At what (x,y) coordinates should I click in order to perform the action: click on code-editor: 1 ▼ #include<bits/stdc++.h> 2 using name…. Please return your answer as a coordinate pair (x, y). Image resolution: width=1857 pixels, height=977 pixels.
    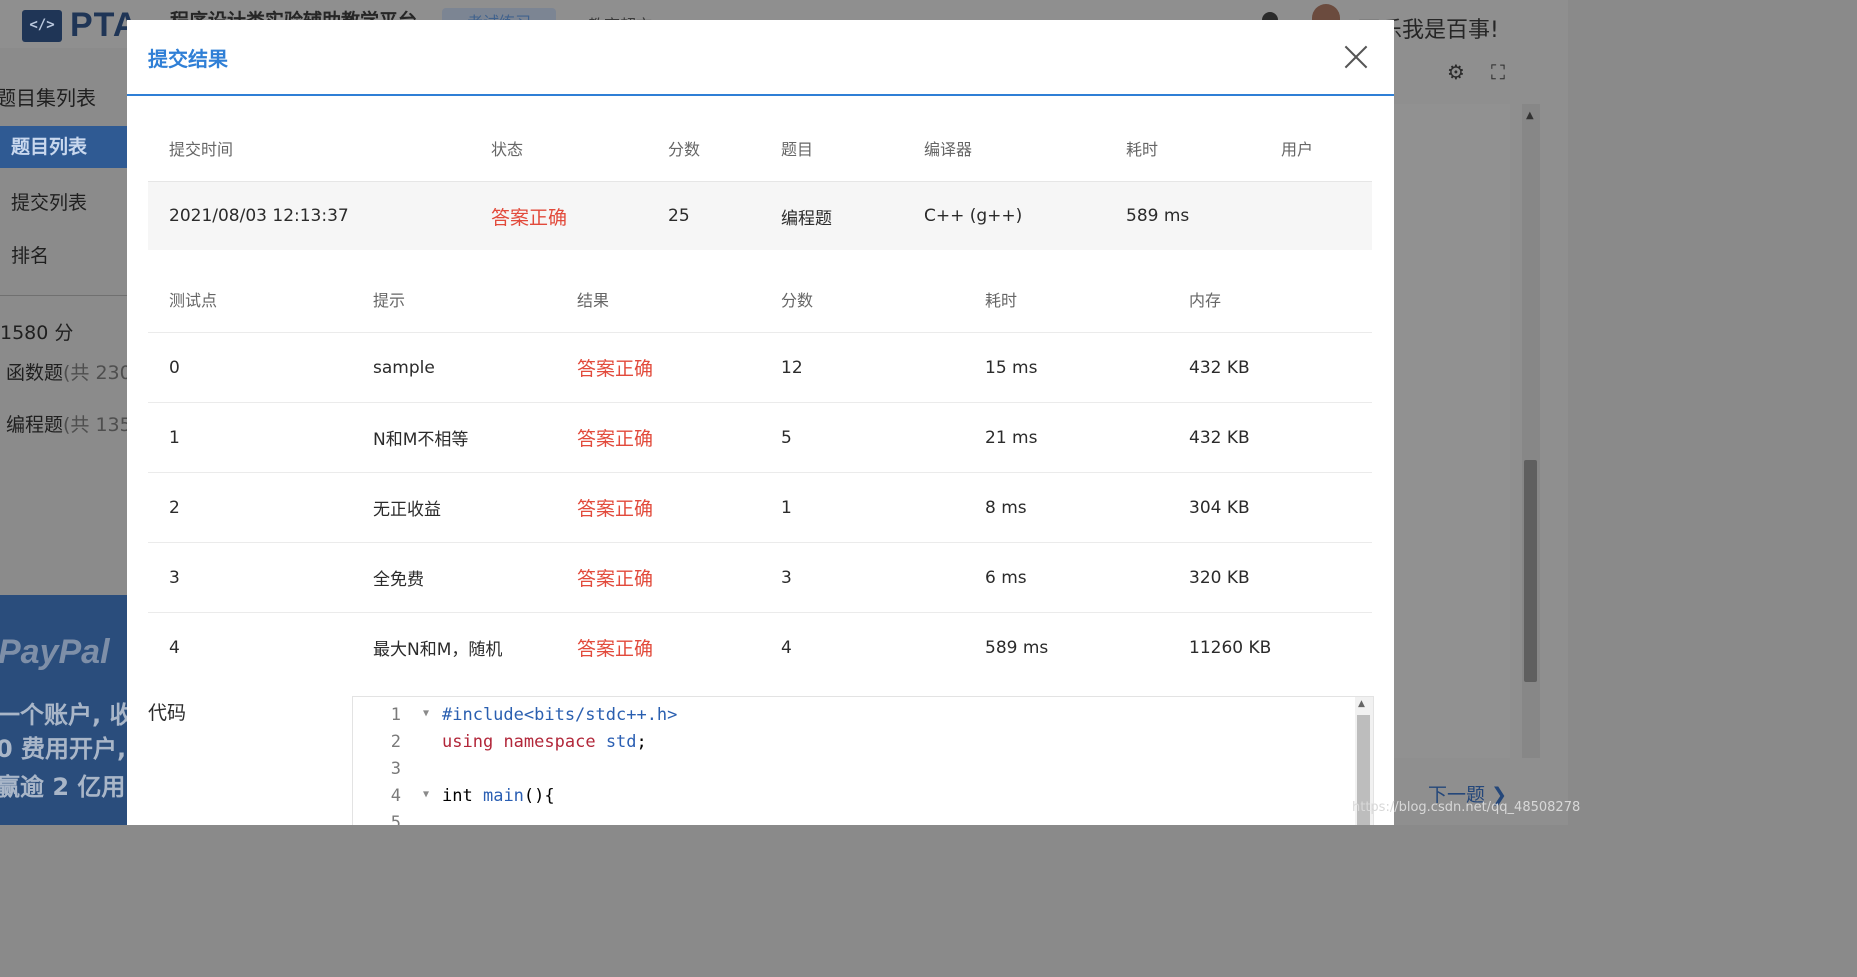
    Looking at the image, I should click on (863, 760).